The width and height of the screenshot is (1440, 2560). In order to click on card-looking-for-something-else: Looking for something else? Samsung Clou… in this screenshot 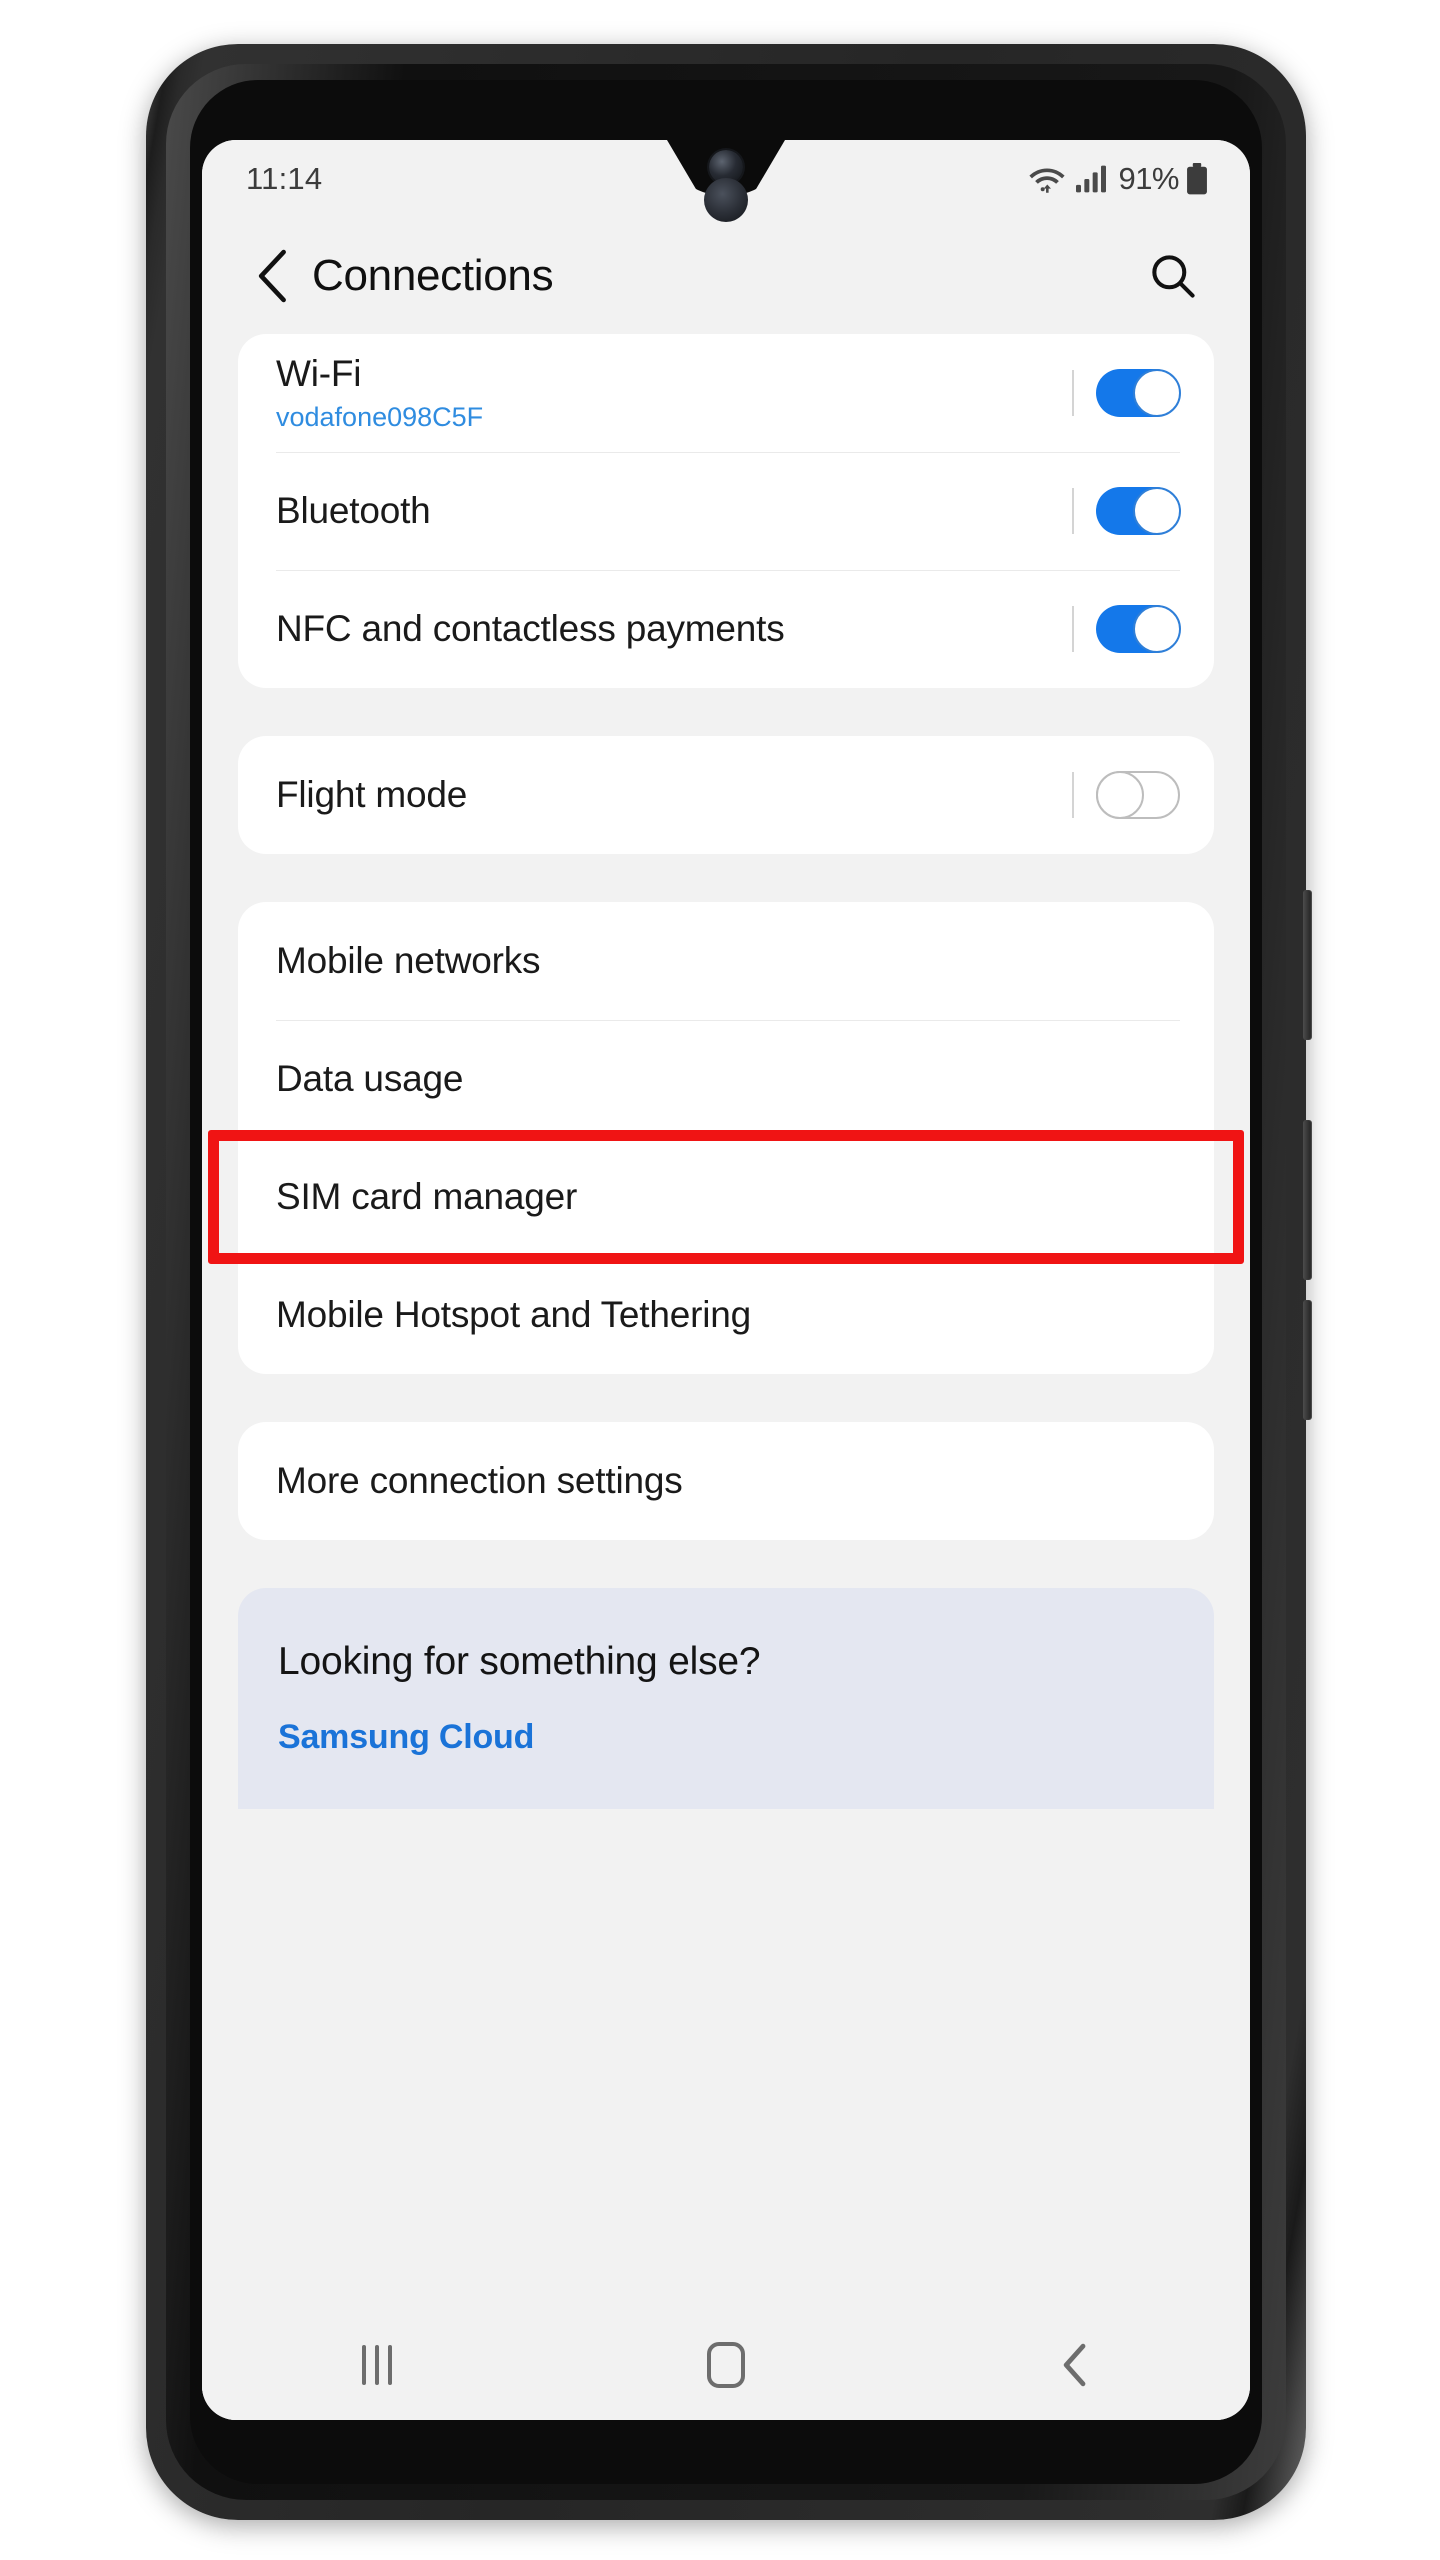, I will do `click(726, 1698)`.